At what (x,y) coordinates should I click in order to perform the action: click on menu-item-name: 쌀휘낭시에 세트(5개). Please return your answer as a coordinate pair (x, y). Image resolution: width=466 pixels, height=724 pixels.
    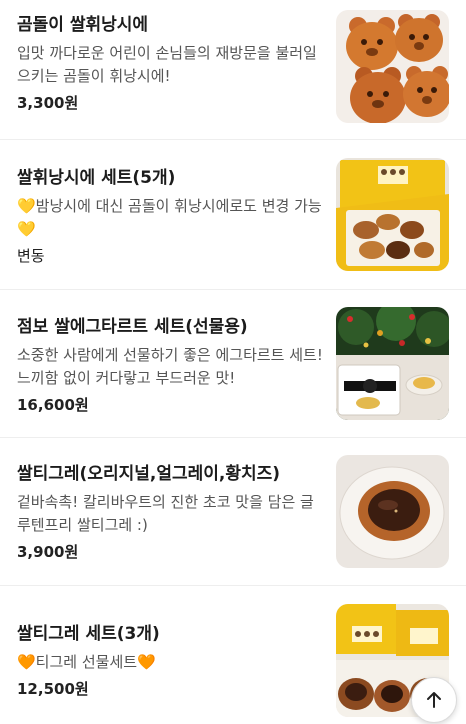
    Looking at the image, I should click on (96, 178).